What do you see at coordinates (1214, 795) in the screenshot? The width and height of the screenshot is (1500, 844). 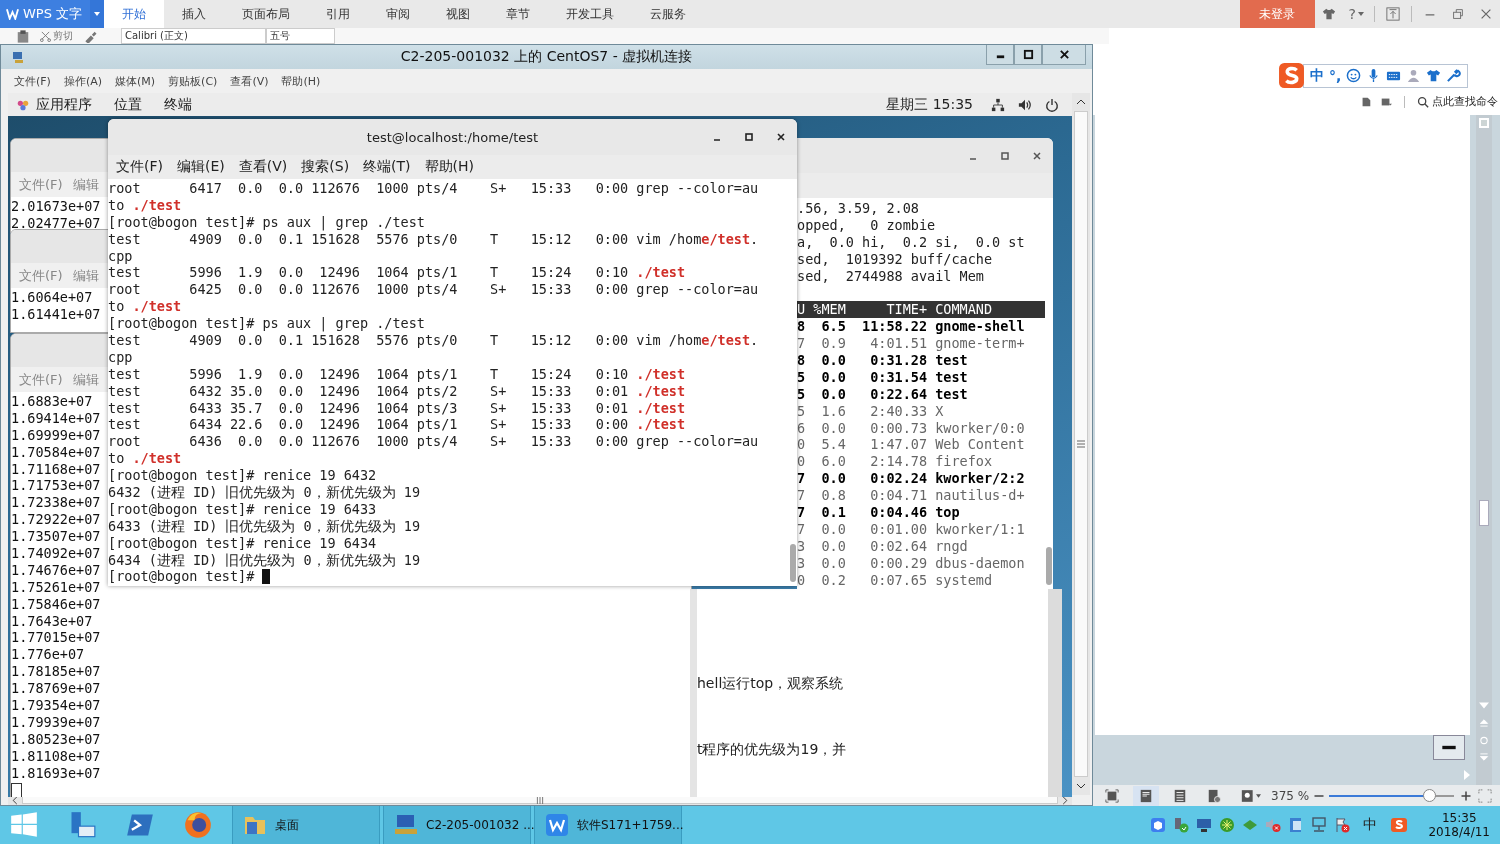 I see `web-view-icon` at bounding box center [1214, 795].